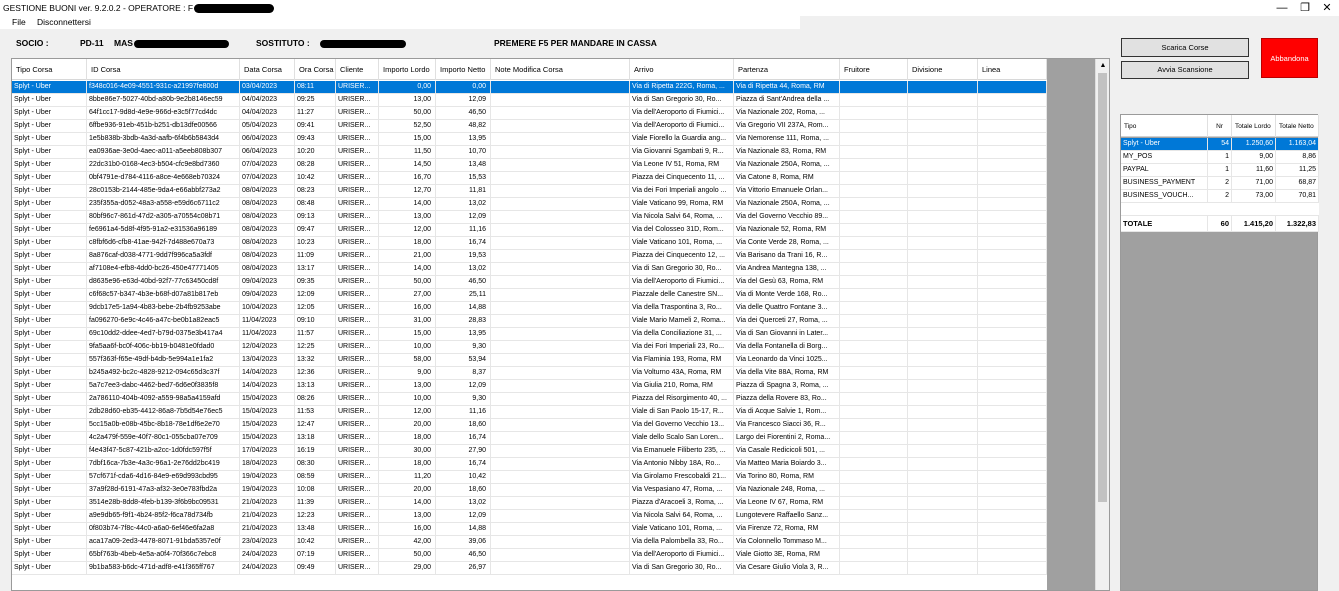 This screenshot has height=591, width=1339. Describe the element at coordinates (315, 490) in the screenshot. I see `cell-ora-corsa: 10:08` at that location.